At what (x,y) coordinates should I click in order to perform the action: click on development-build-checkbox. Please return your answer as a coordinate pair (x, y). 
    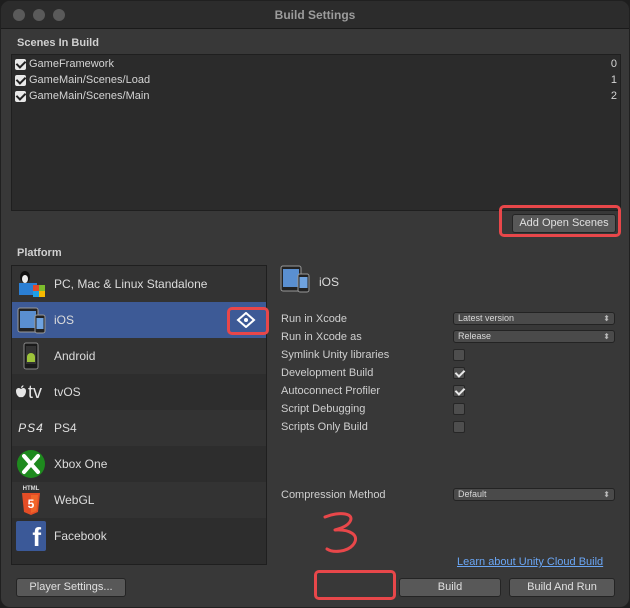
    Looking at the image, I should click on (459, 373).